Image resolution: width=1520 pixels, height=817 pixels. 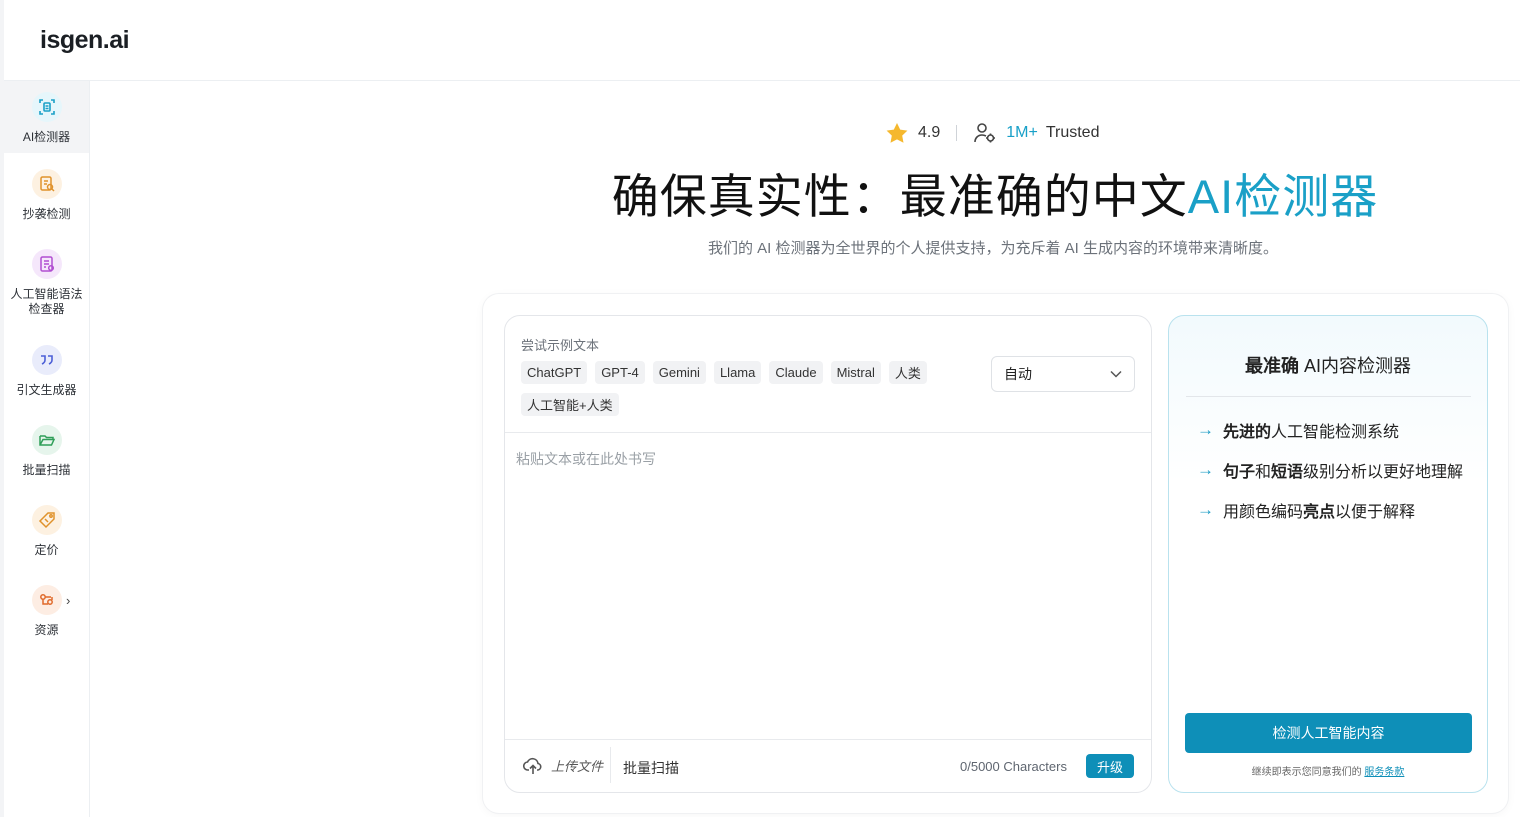 I want to click on sidebar-item-label: 人工智能语法检查器, so click(x=46, y=301).